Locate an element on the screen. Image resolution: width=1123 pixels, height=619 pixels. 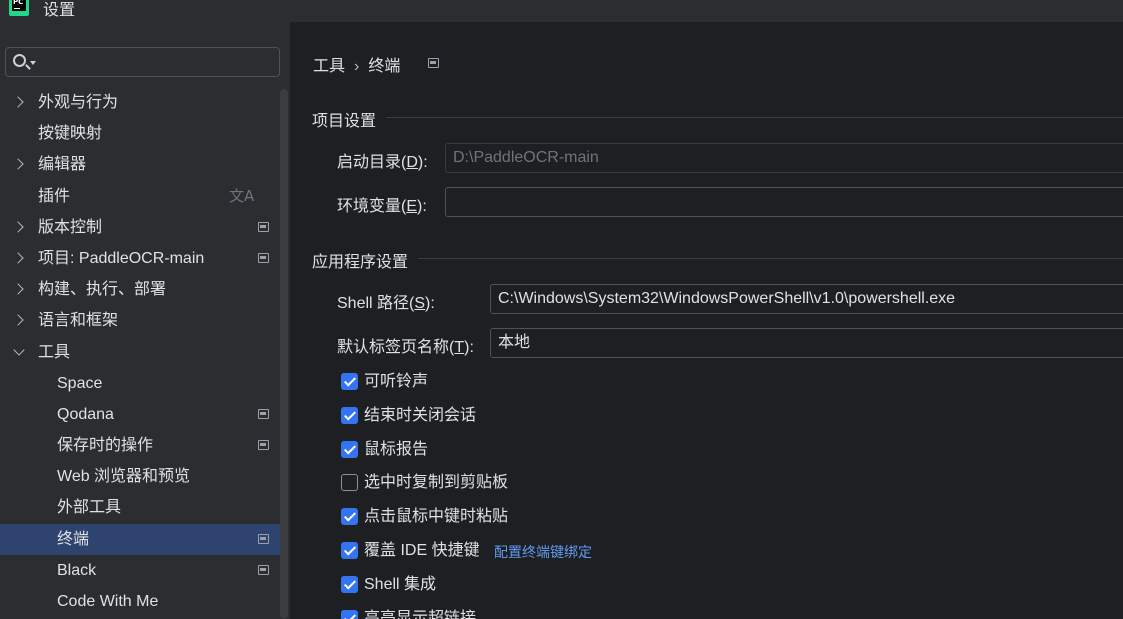
breadcrumb: 工具 › 终端 is located at coordinates (356, 64).